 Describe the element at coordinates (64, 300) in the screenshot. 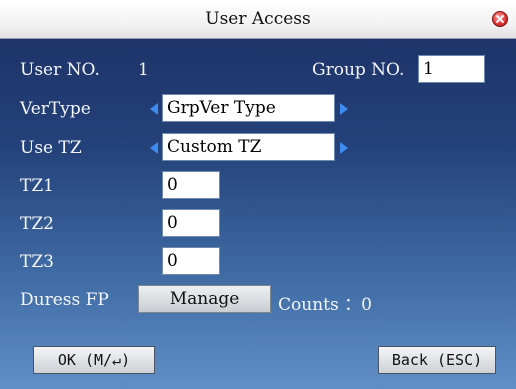

I see `duress-fp-label: Duress FP` at that location.